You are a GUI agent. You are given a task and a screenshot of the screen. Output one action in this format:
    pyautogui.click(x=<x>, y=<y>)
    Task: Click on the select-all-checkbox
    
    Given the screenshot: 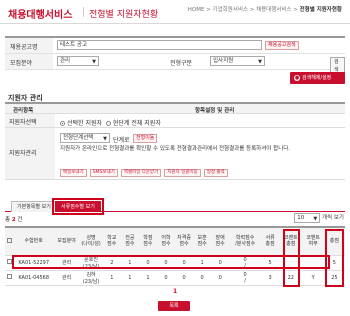 What is the action you would take?
    pyautogui.click(x=9, y=240)
    